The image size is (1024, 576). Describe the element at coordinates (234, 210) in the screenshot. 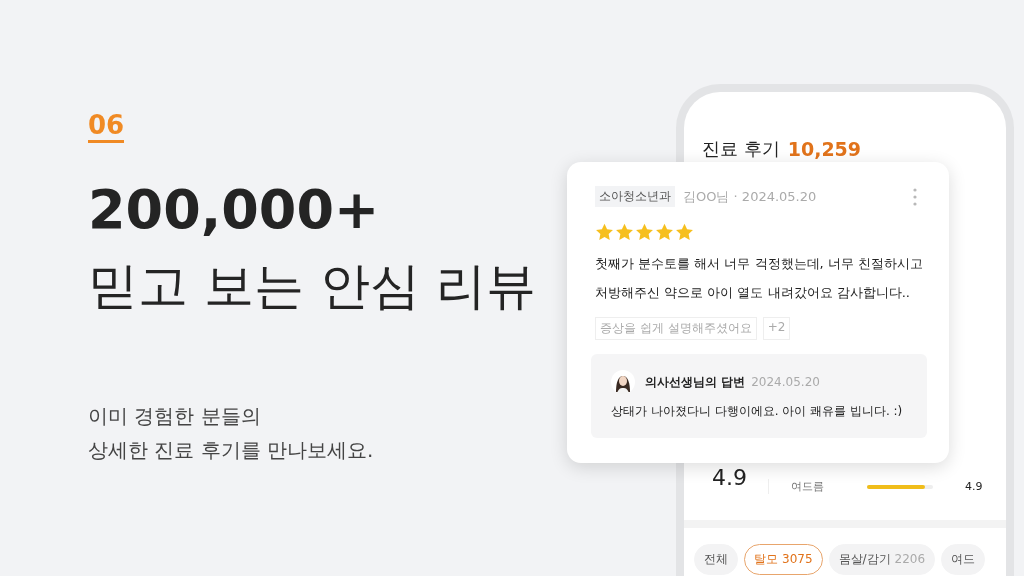

I see `headline: 200,000+` at that location.